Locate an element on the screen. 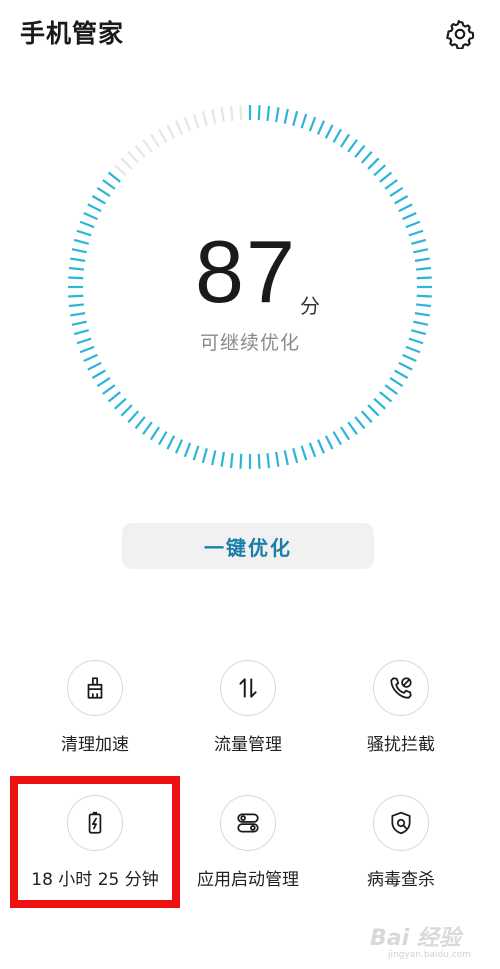 Image resolution: width=500 pixels, height=969 pixels. header: 手机管家 is located at coordinates (250, 35).